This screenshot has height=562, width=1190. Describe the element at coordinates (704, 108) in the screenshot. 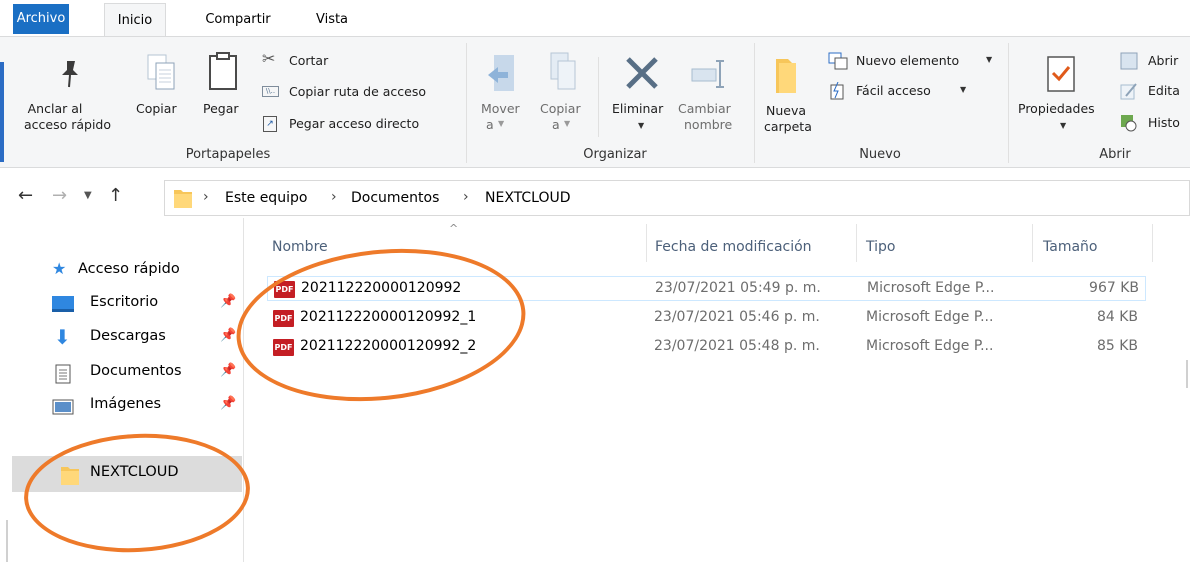

I see `rename-label-1: Cambiar` at that location.